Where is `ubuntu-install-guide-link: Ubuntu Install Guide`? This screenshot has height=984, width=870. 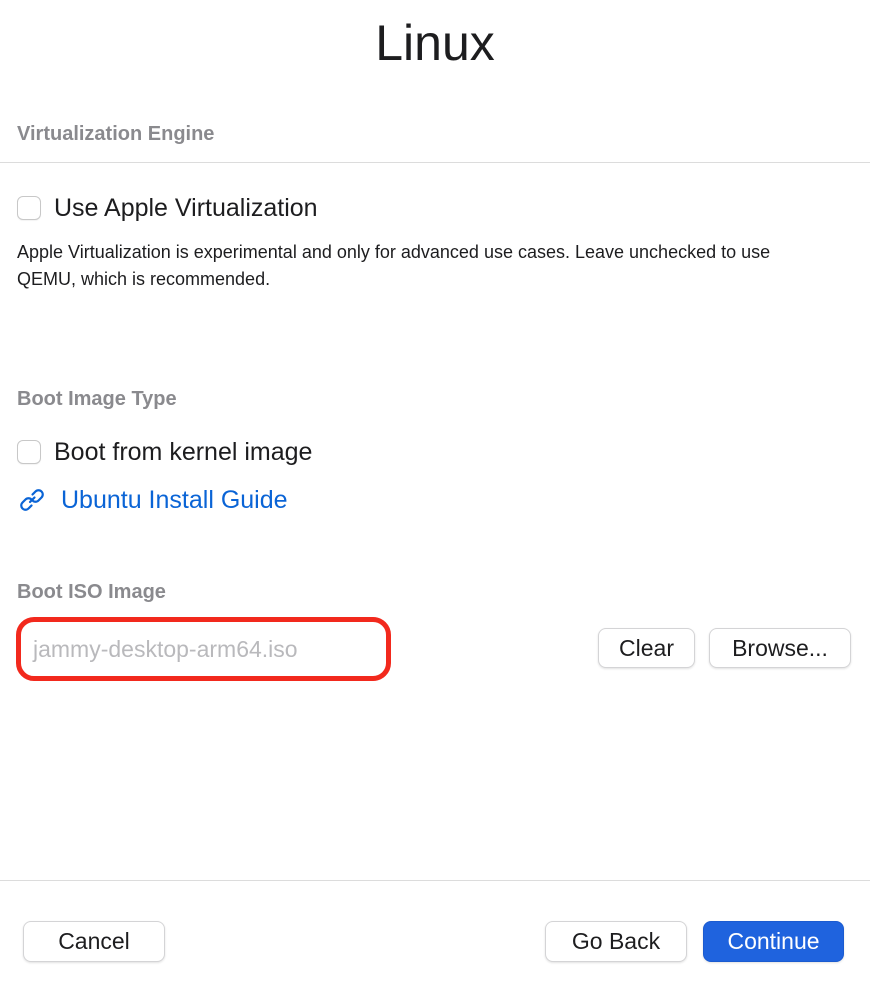
ubuntu-install-guide-link: Ubuntu Install Guide is located at coordinates (153, 500).